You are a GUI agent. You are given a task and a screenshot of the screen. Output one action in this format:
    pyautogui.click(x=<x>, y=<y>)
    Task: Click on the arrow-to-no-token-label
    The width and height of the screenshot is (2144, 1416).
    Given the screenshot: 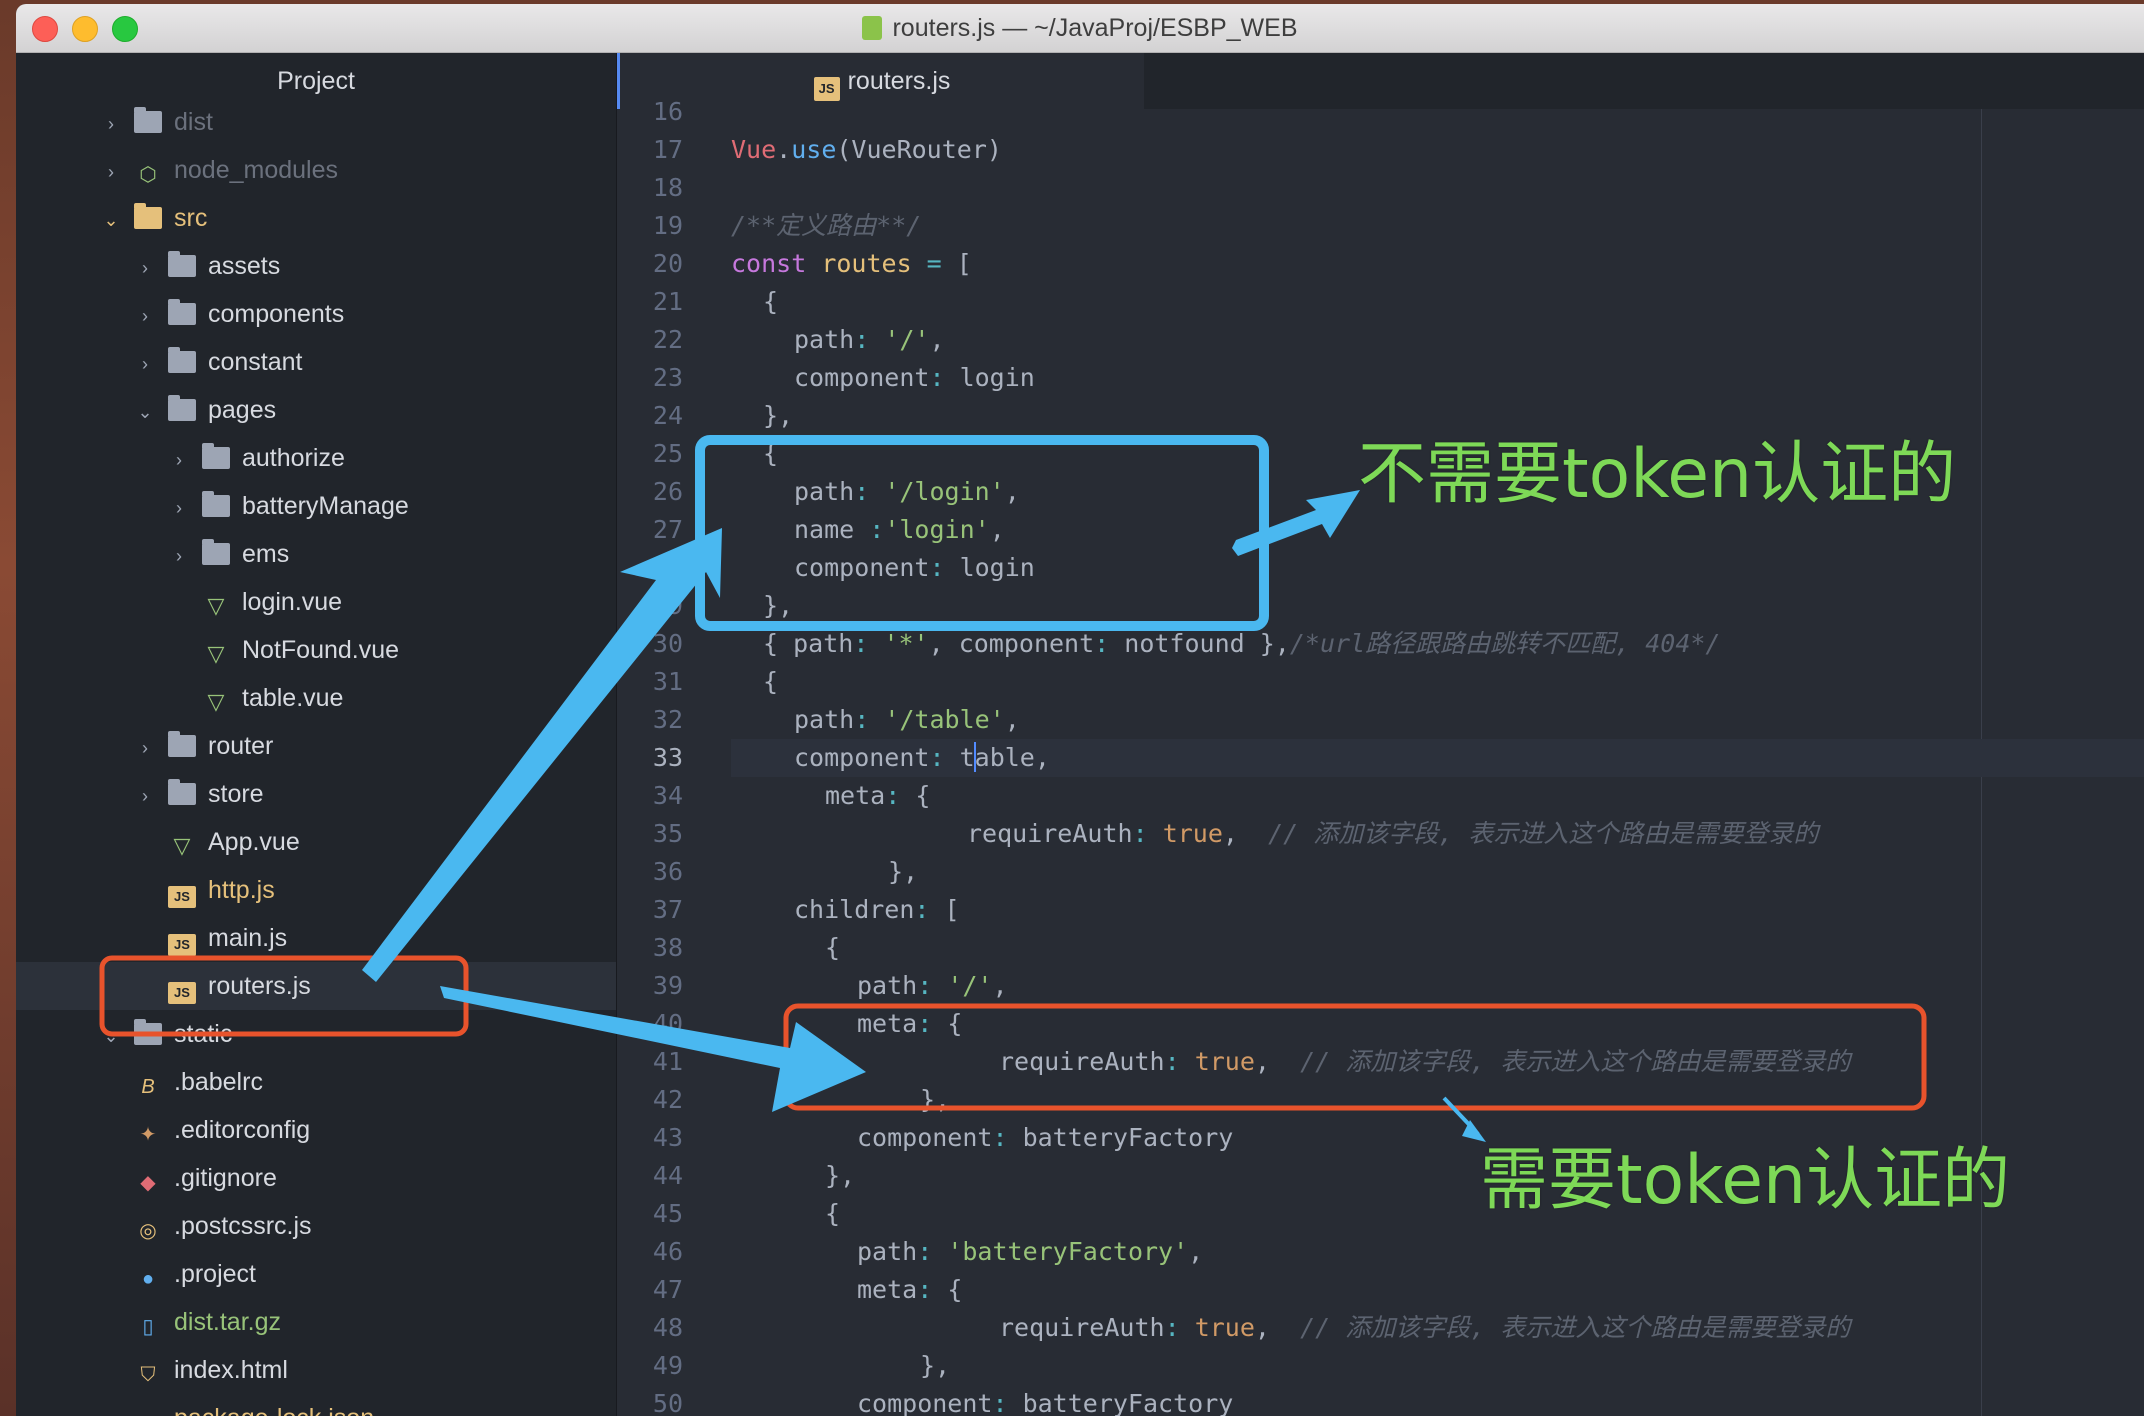 What is the action you would take?
    pyautogui.click(x=1296, y=523)
    